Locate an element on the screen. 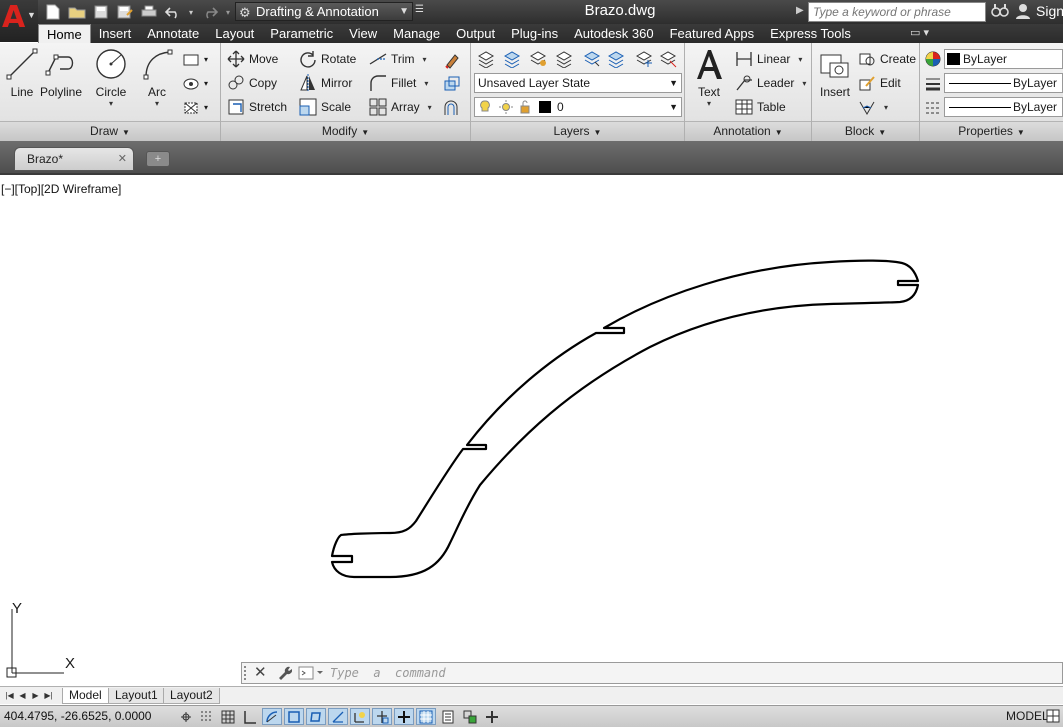 The image size is (1063, 727). new-file-icon is located at coordinates (52, 12).